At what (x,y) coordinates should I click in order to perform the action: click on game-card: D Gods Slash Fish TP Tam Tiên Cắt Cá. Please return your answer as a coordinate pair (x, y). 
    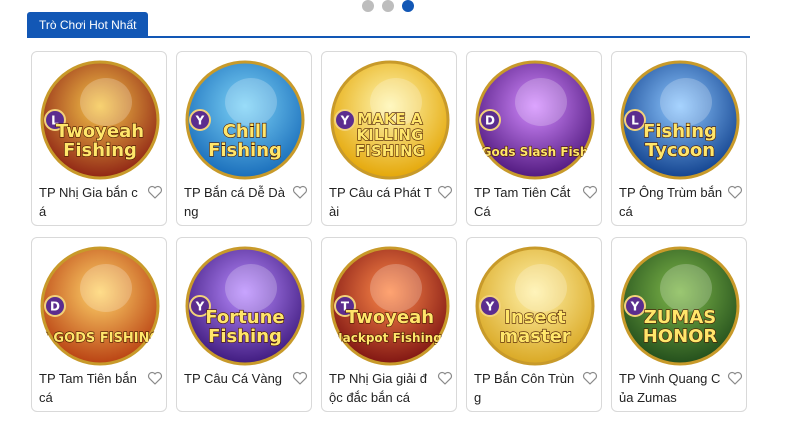
    Looking at the image, I should click on (534, 138).